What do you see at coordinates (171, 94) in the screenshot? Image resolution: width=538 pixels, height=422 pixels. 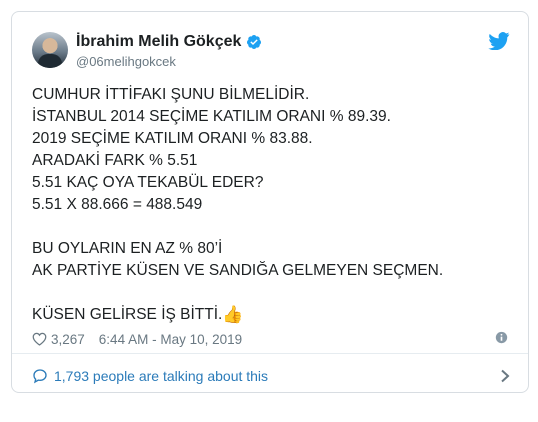 I see `tweet-line: CUMHUR İTTİFAKI ŞUNU BİLMELİDİR.` at bounding box center [171, 94].